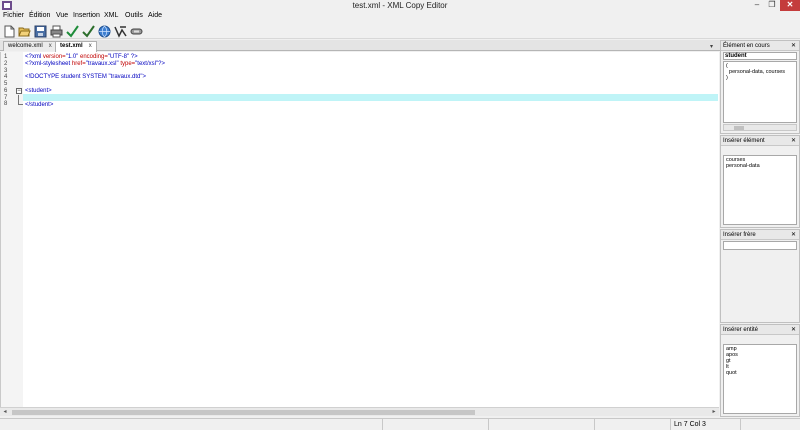  Describe the element at coordinates (400, 424) in the screenshot. I see `status-bar: Ln 7 Col 3` at that location.